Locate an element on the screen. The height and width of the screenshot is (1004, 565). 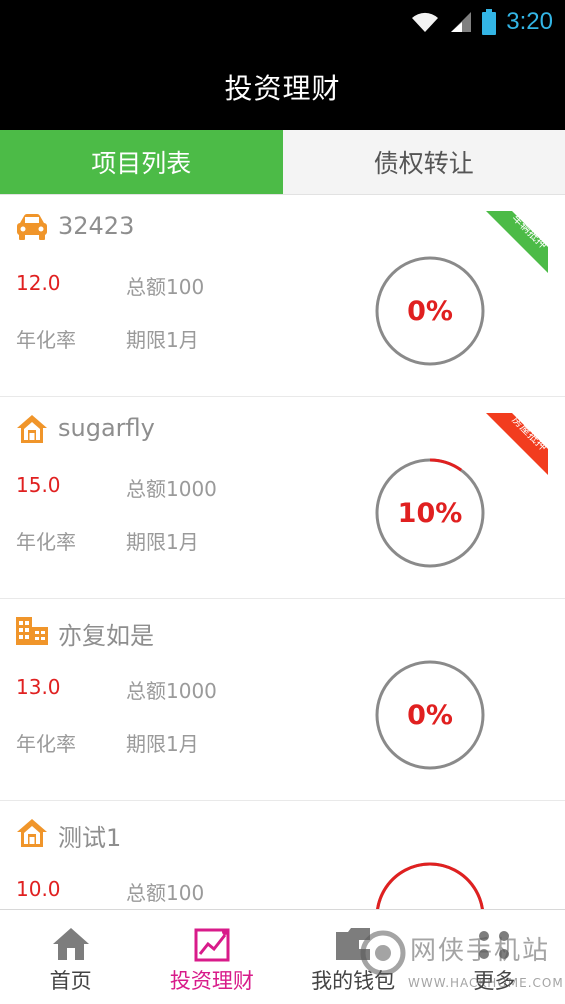
project-name: 测试1 is located at coordinates (90, 838).